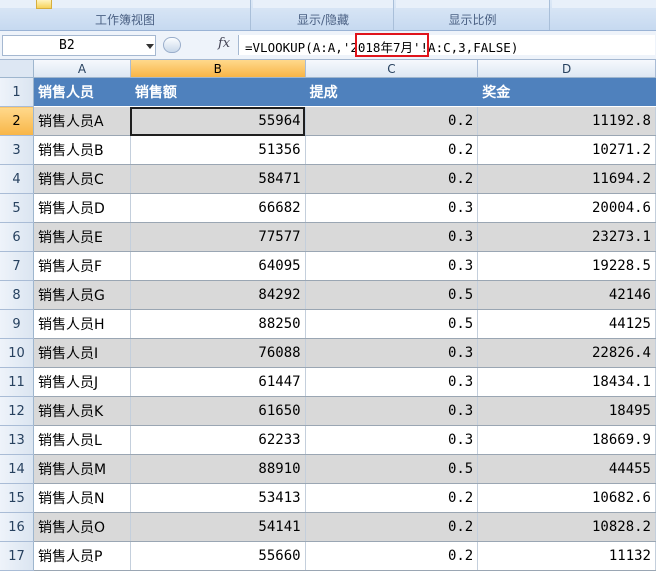  I want to click on row-header: 4, so click(17, 179).